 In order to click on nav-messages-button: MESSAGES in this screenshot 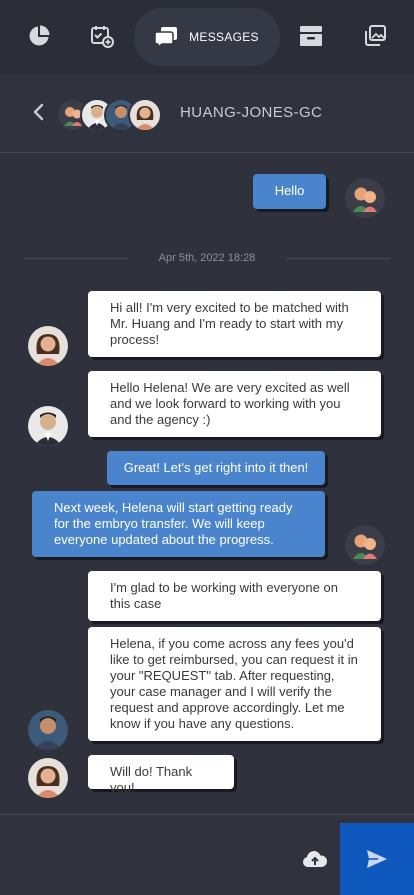, I will do `click(207, 37)`.